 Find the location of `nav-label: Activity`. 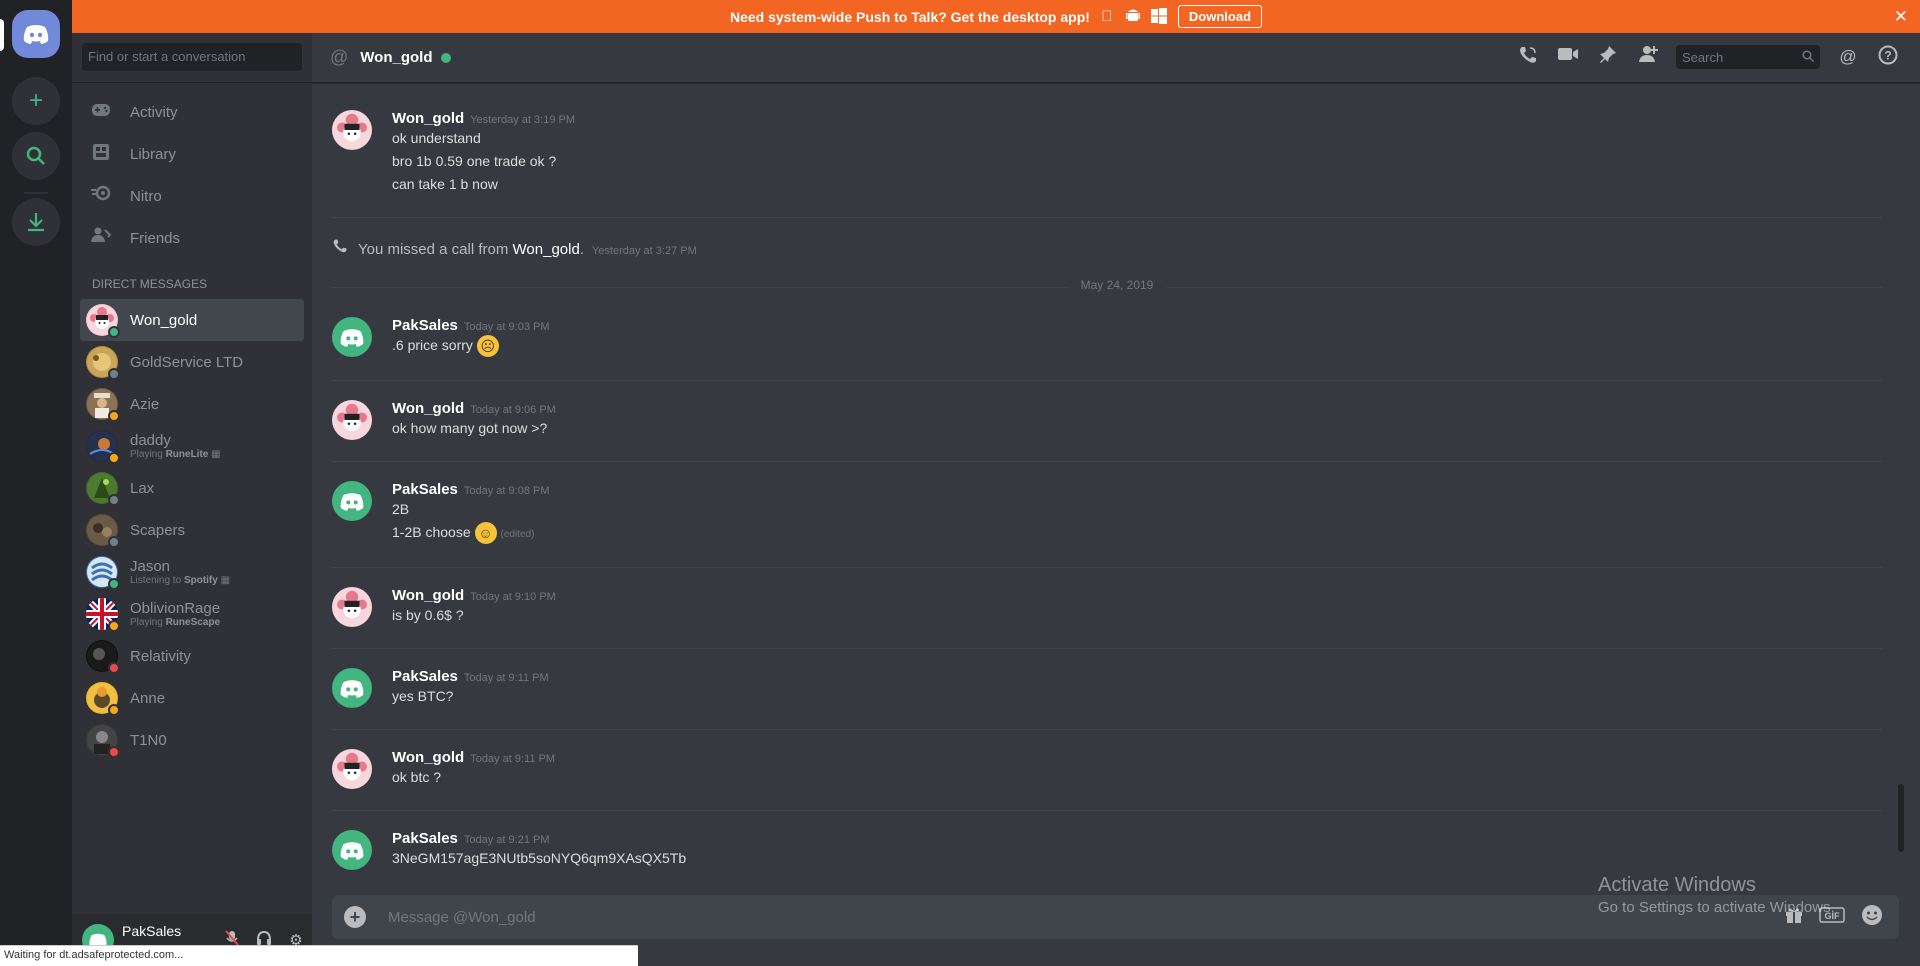

nav-label: Activity is located at coordinates (154, 112).